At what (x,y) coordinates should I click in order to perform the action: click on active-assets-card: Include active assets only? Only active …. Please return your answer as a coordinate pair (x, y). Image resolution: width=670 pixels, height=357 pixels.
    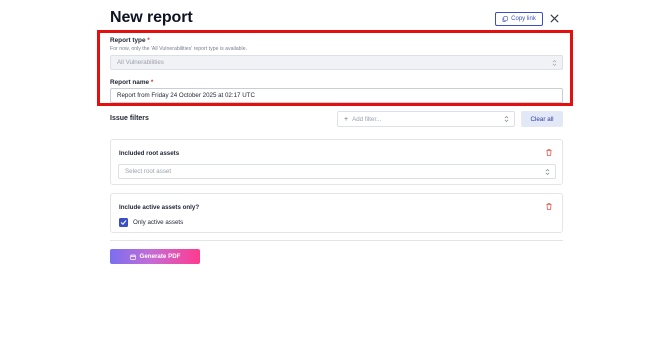
    Looking at the image, I should click on (336, 213).